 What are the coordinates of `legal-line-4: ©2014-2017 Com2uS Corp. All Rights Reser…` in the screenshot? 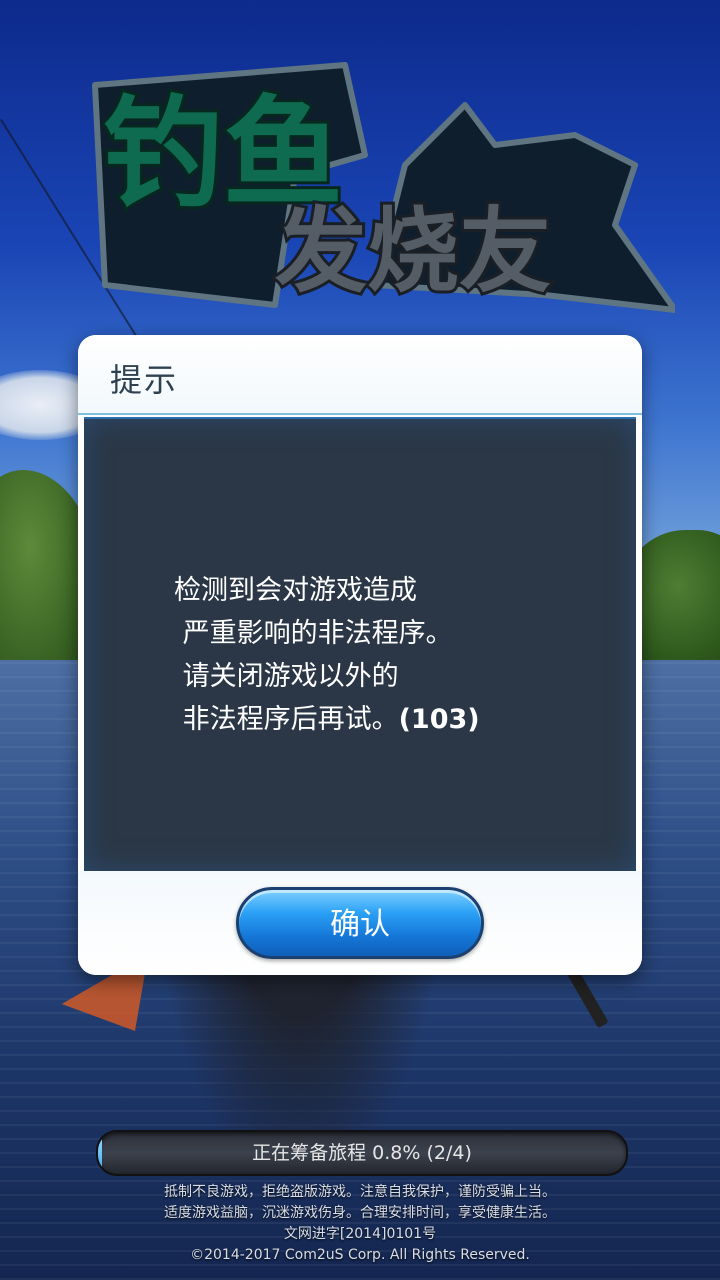 It's located at (360, 1255).